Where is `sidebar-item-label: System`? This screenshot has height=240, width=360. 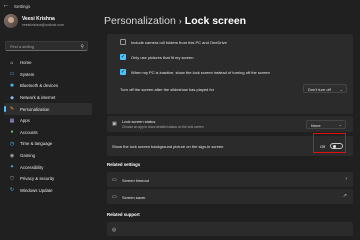
sidebar-item-label: System is located at coordinates (27, 74).